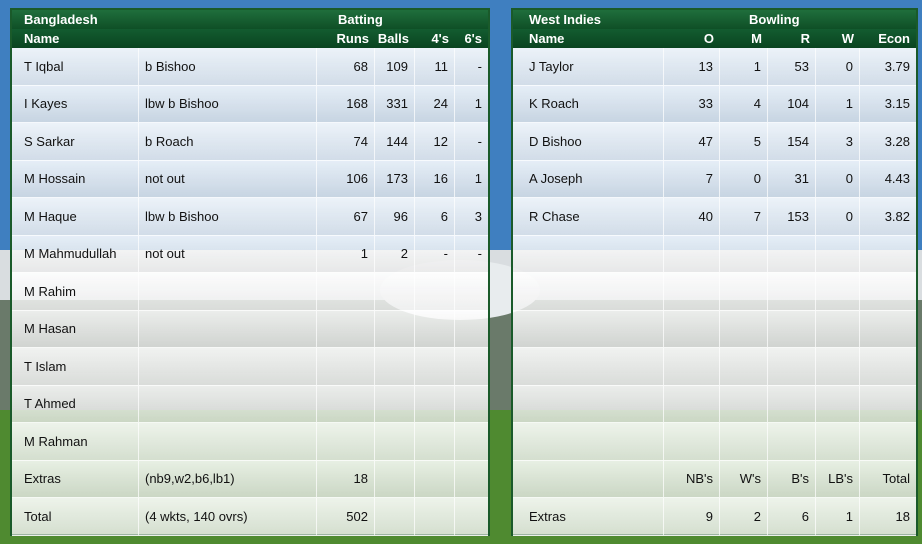 This screenshot has width=922, height=544. What do you see at coordinates (714, 104) in the screenshot?
I see `bowling-row: K Roach 33 4 104 1 3.15` at bounding box center [714, 104].